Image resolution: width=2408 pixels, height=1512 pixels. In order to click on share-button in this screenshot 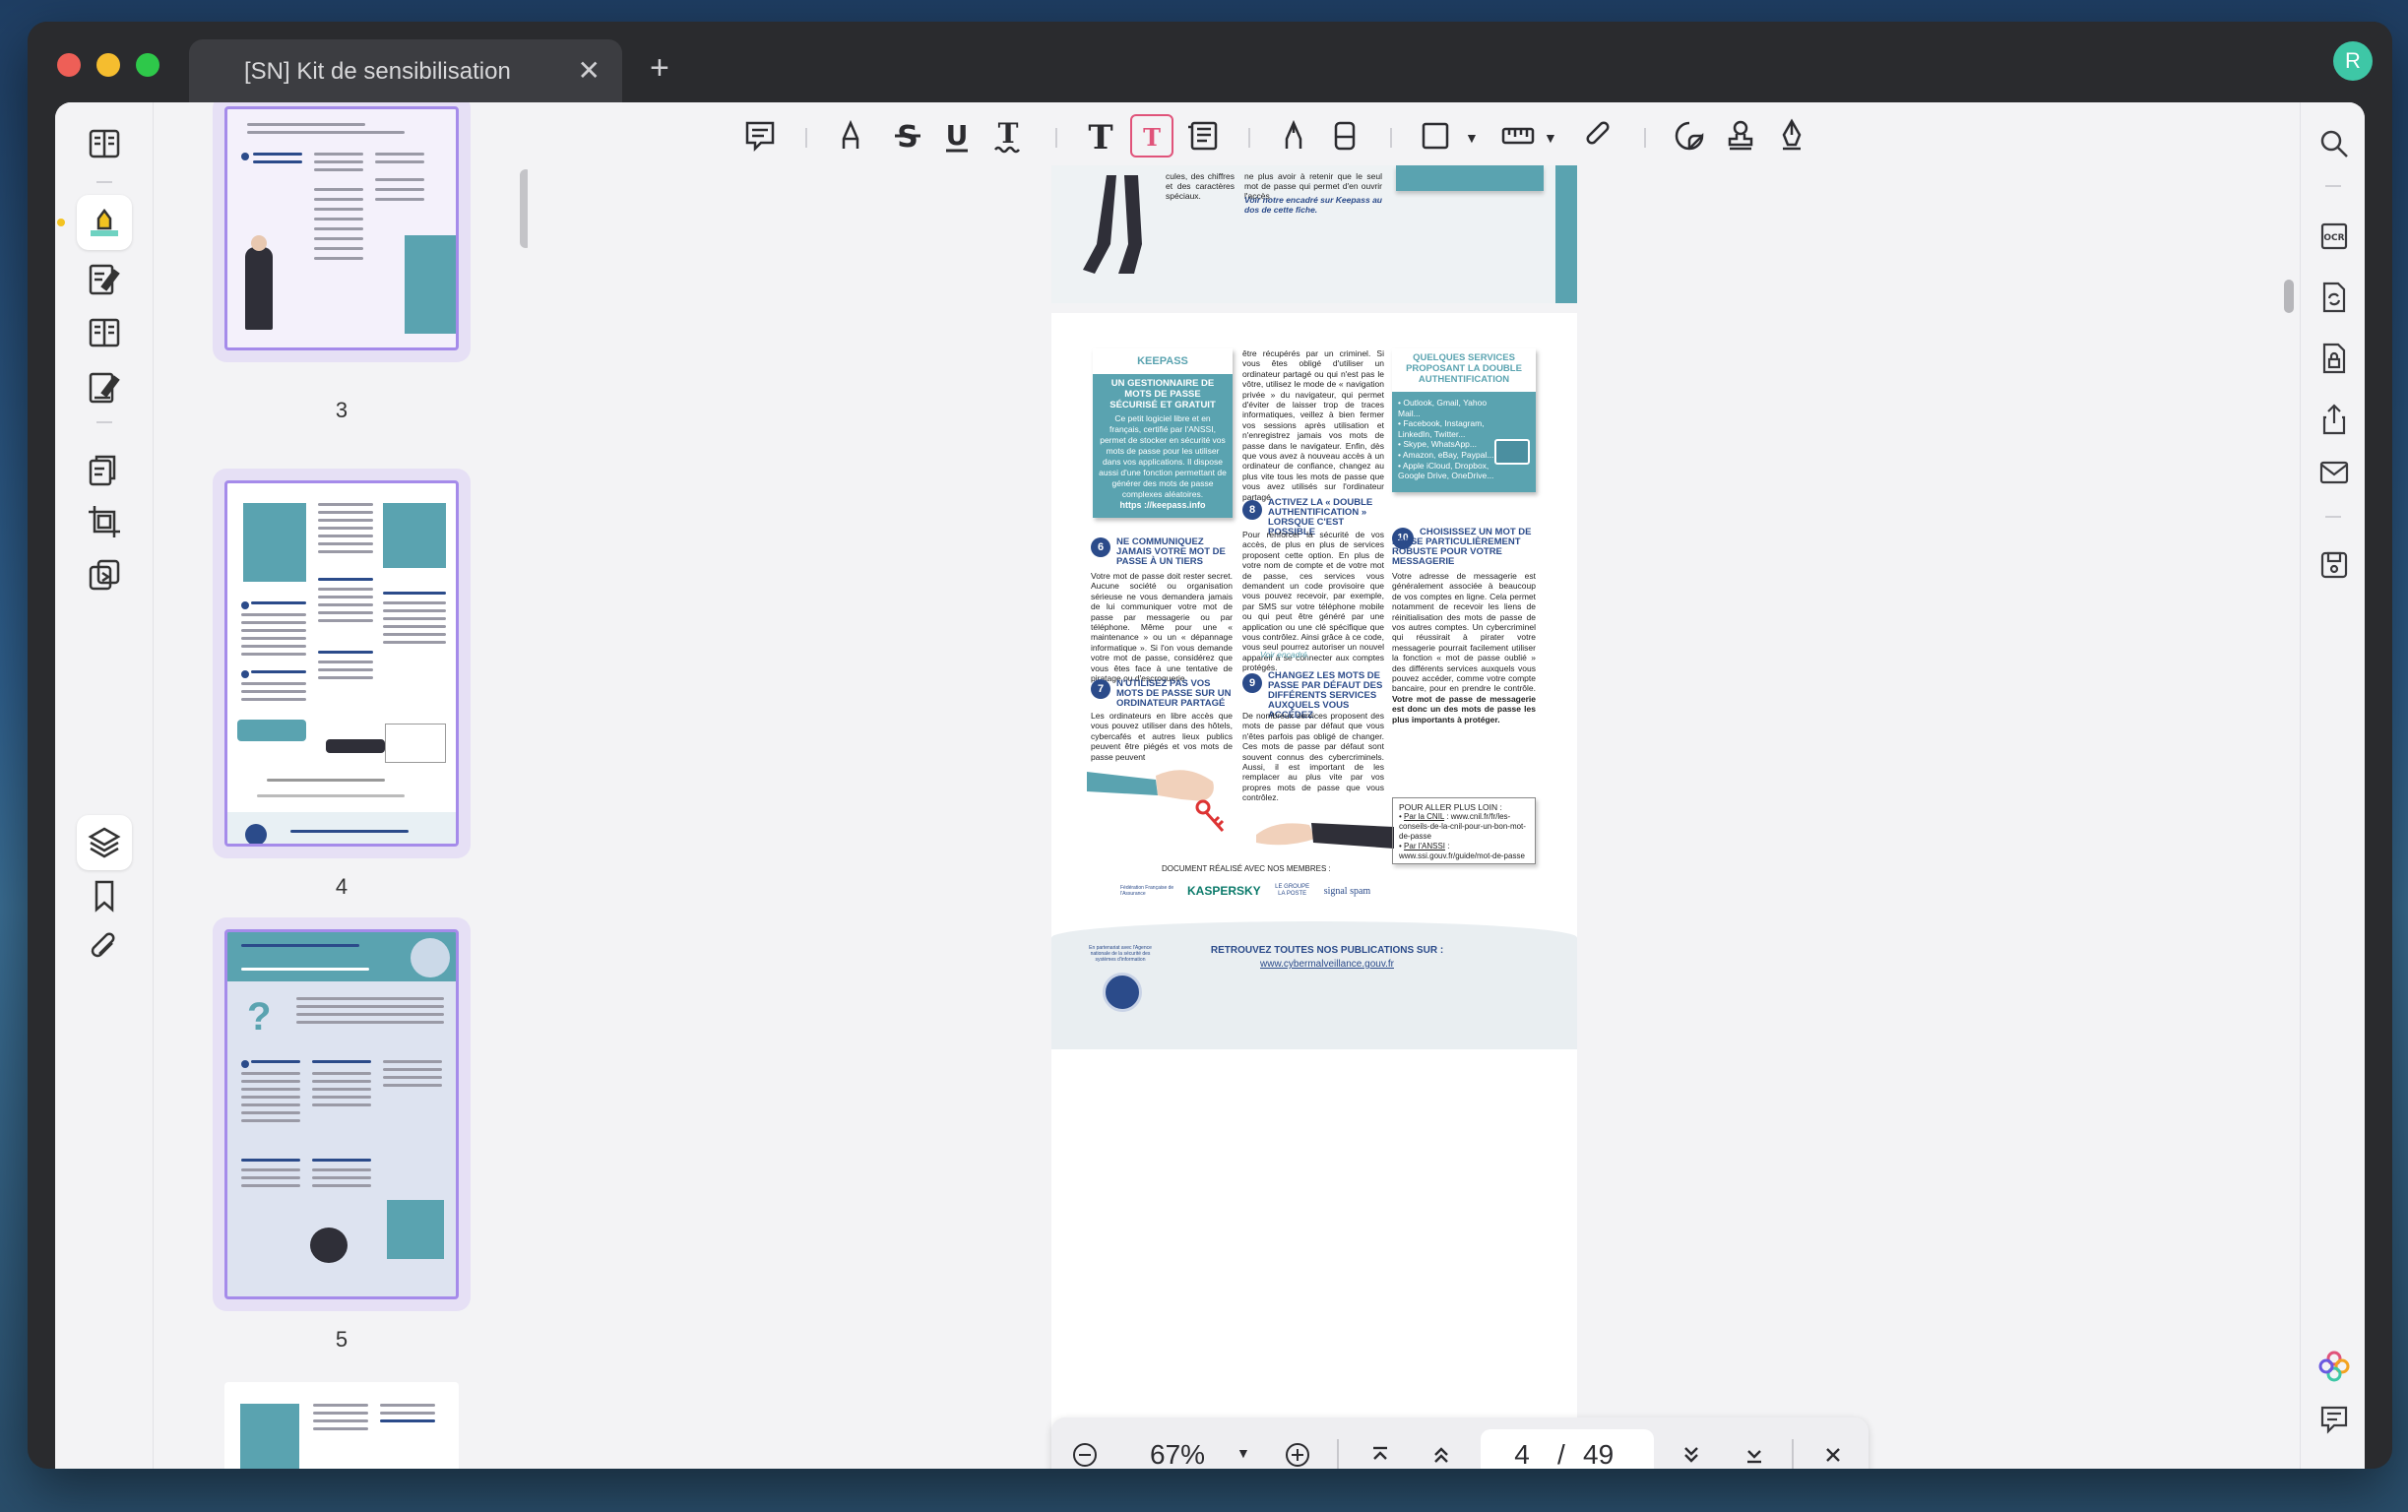, I will do `click(2334, 419)`.